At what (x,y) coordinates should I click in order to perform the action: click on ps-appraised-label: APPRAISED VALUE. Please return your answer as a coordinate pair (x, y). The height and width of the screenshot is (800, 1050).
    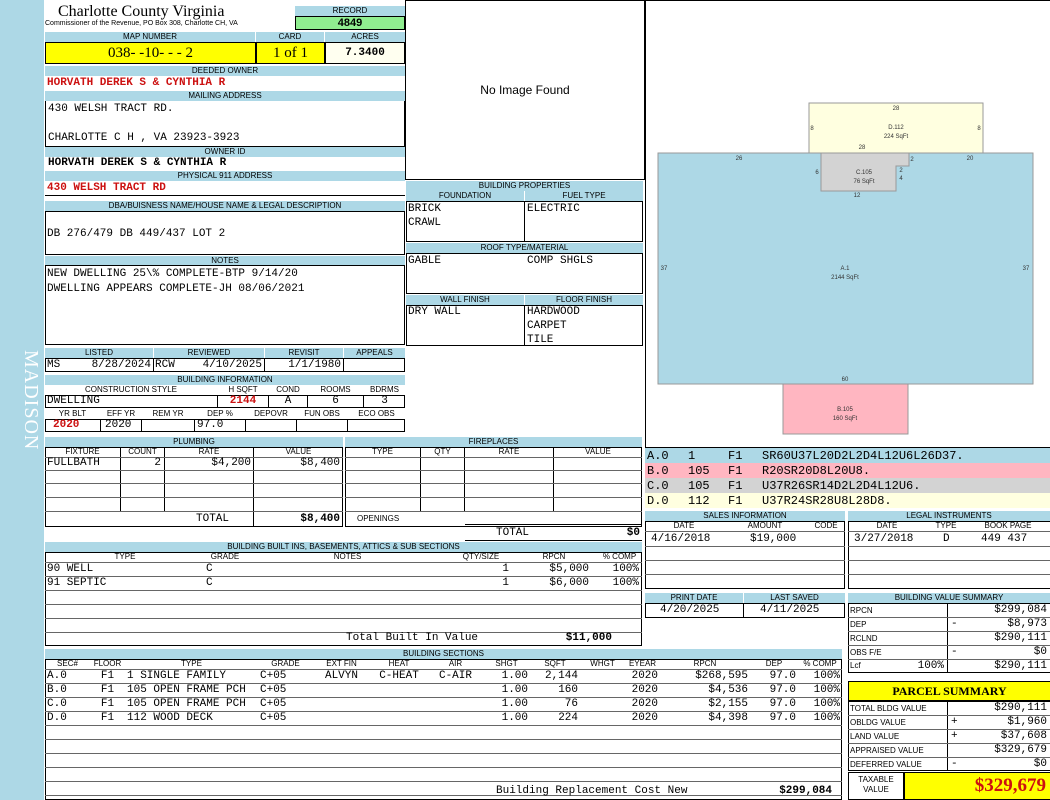
    Looking at the image, I should click on (887, 750).